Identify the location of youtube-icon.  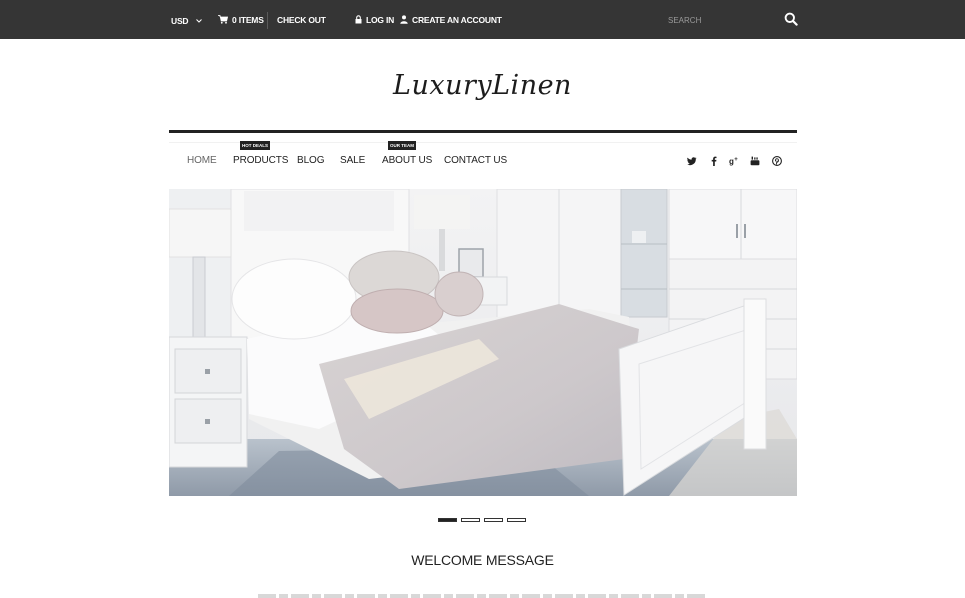
(756, 159).